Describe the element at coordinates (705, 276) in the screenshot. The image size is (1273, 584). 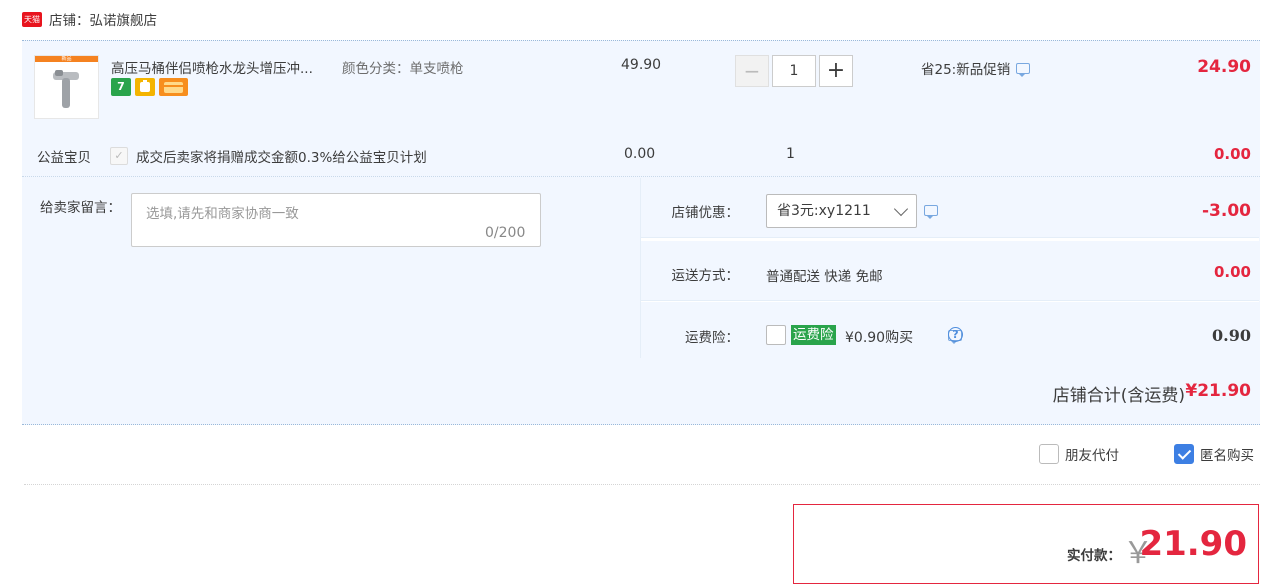
I see `shipping-label: 运送方式：` at that location.